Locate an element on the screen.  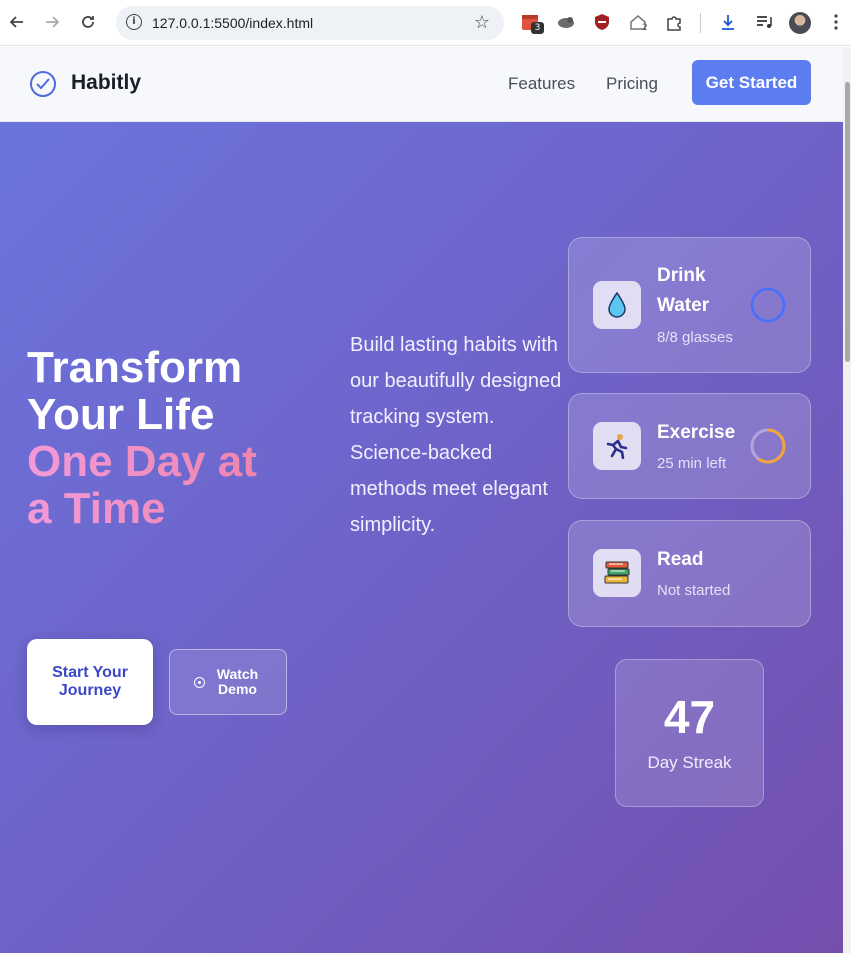
habit-name: Exercise is located at coordinates (696, 432).